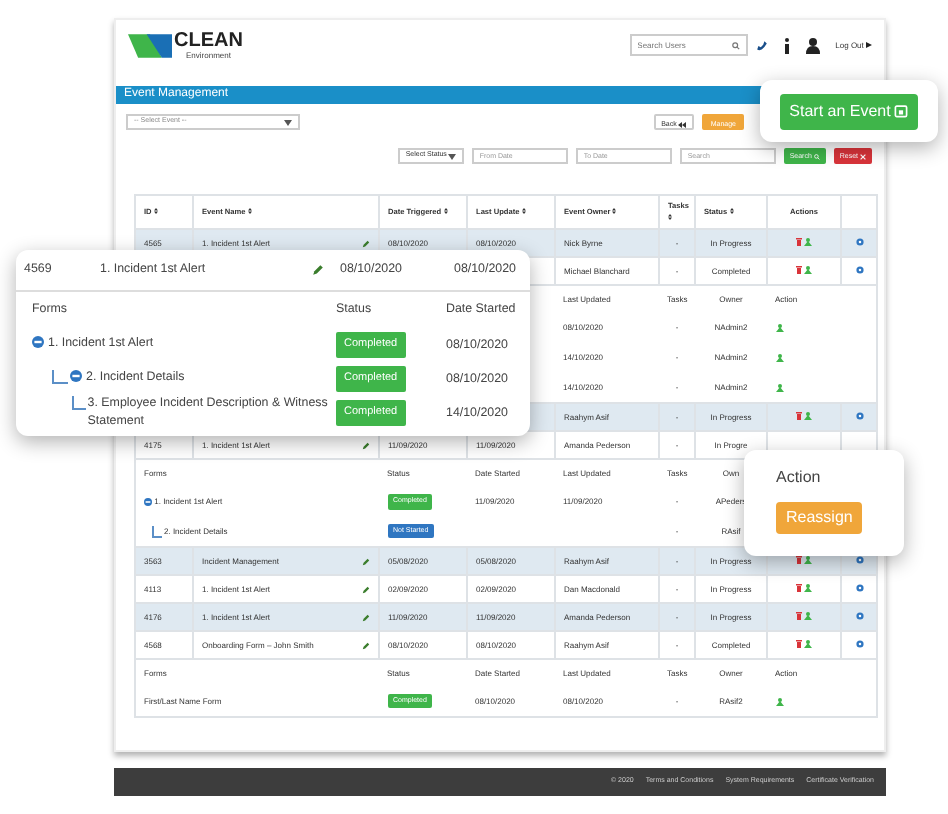 Image resolution: width=948 pixels, height=814 pixels. Describe the element at coordinates (761, 45) in the screenshot. I see `phone-icon` at that location.